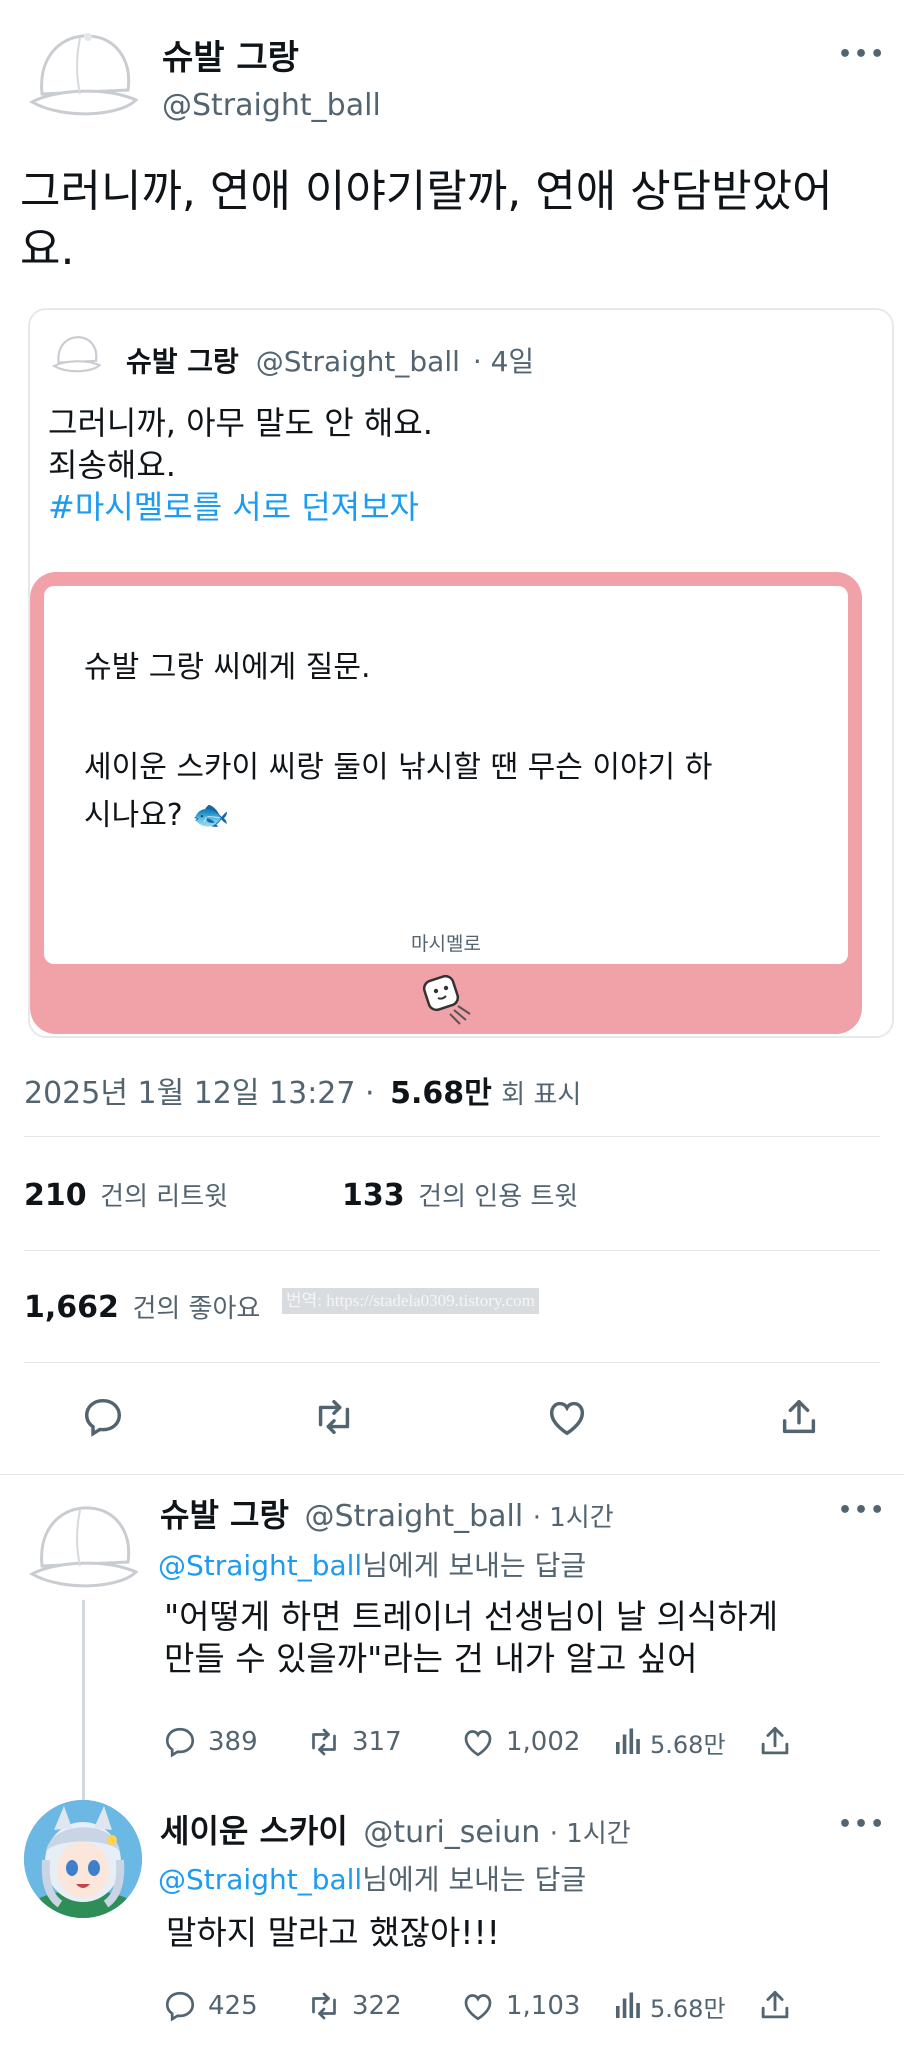 The width and height of the screenshot is (904, 2049). I want to click on reply-header: 슈발 그랑 @Straight_ball · 1시간, so click(387, 1513).